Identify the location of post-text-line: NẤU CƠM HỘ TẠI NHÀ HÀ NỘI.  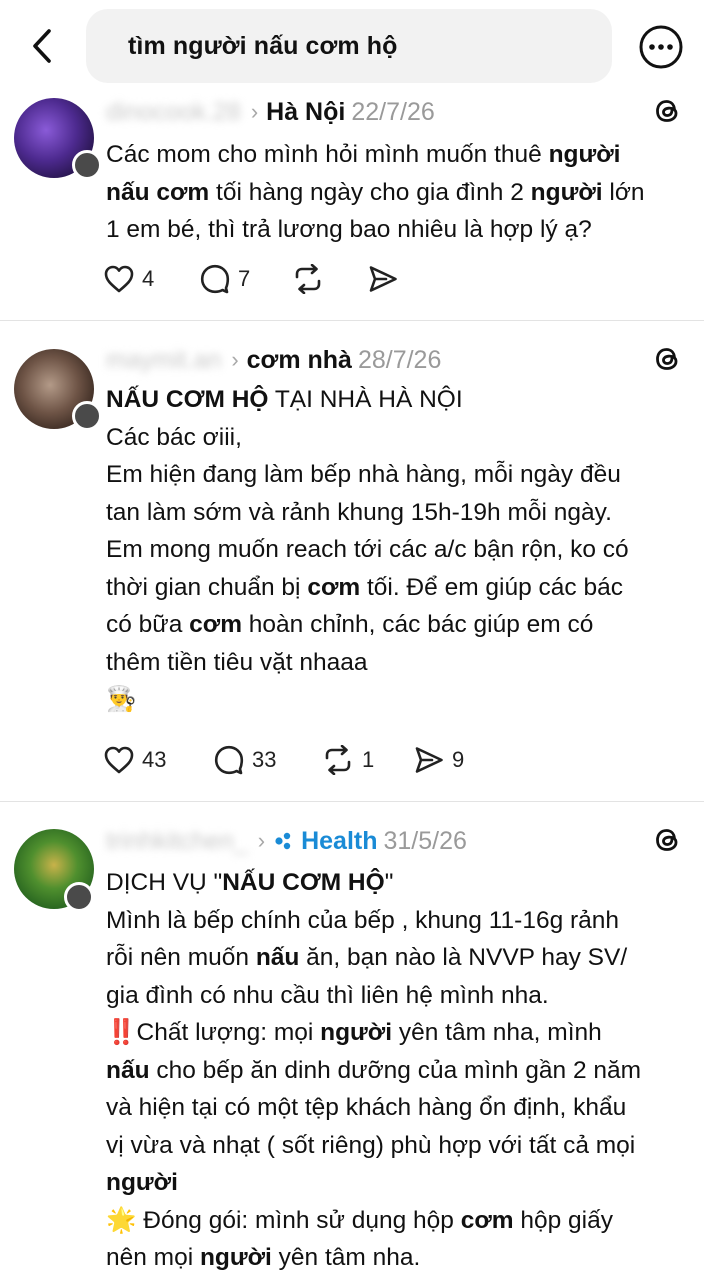
(401, 400).